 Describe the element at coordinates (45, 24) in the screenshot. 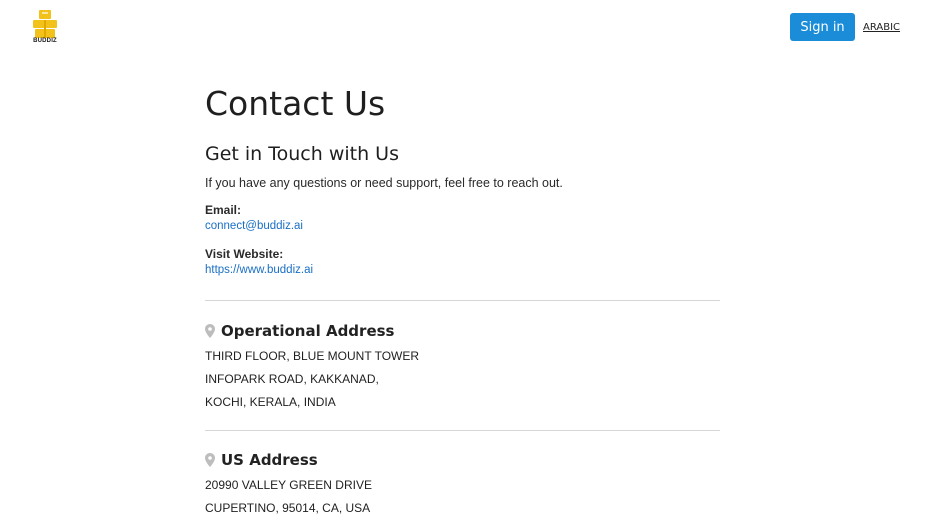

I see `logo-icon` at that location.